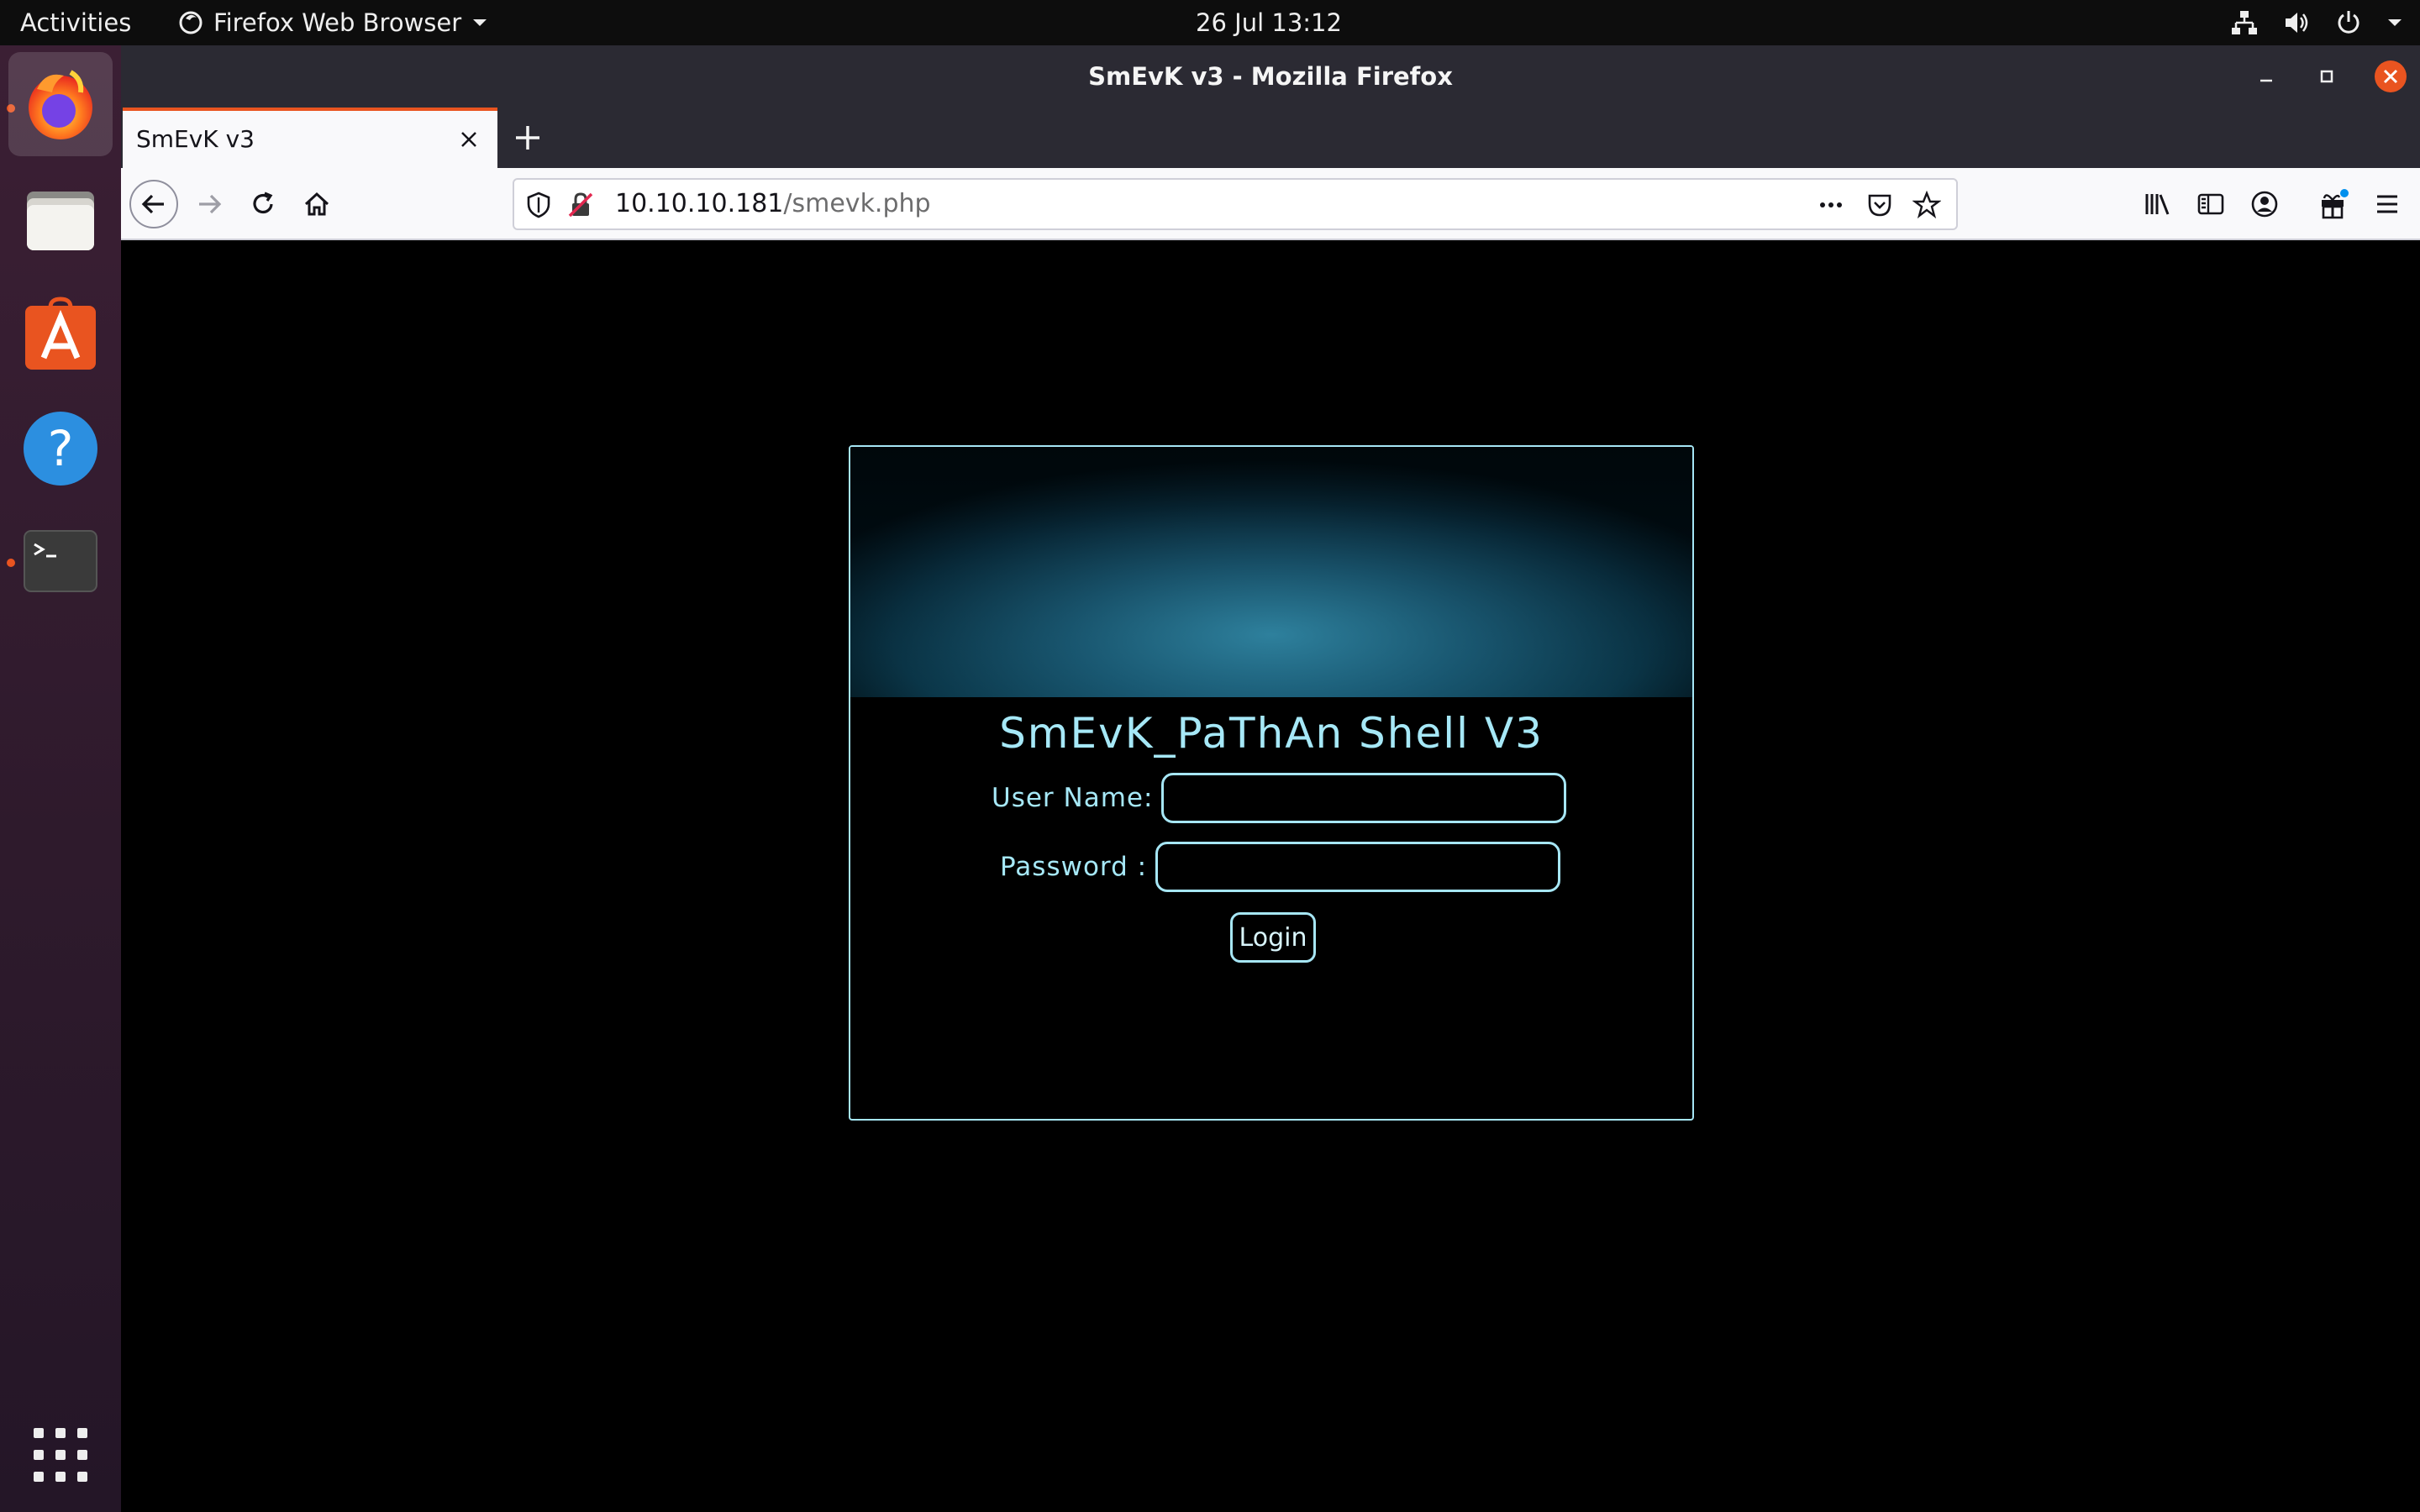 The width and height of the screenshot is (2420, 1512). I want to click on forward-button, so click(210, 204).